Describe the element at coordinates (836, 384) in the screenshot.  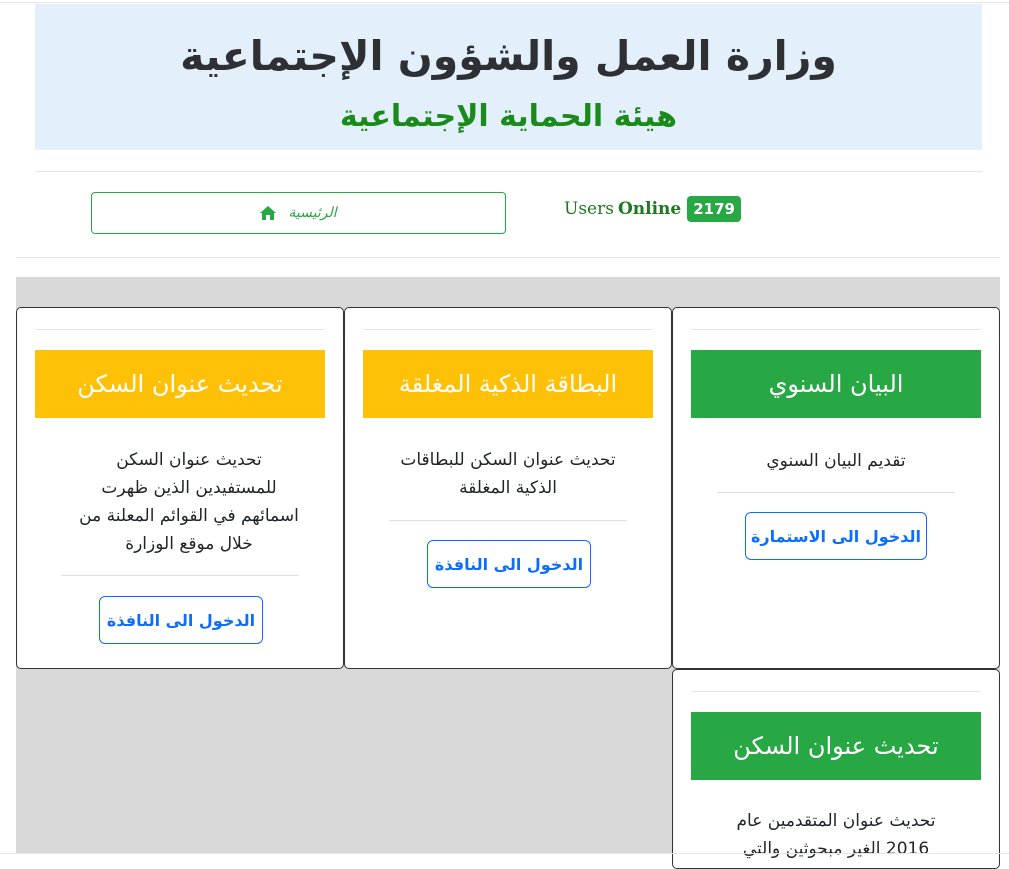
I see `card-title: البيان السنوي` at that location.